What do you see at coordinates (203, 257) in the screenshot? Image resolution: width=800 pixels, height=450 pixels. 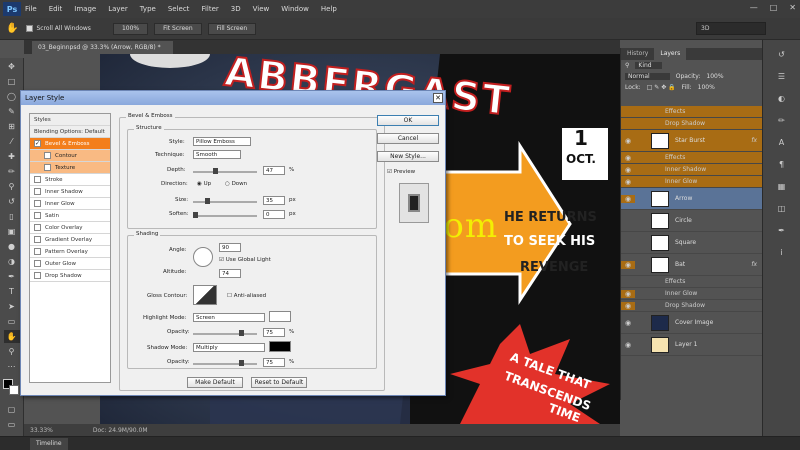 I see `angle-dial` at bounding box center [203, 257].